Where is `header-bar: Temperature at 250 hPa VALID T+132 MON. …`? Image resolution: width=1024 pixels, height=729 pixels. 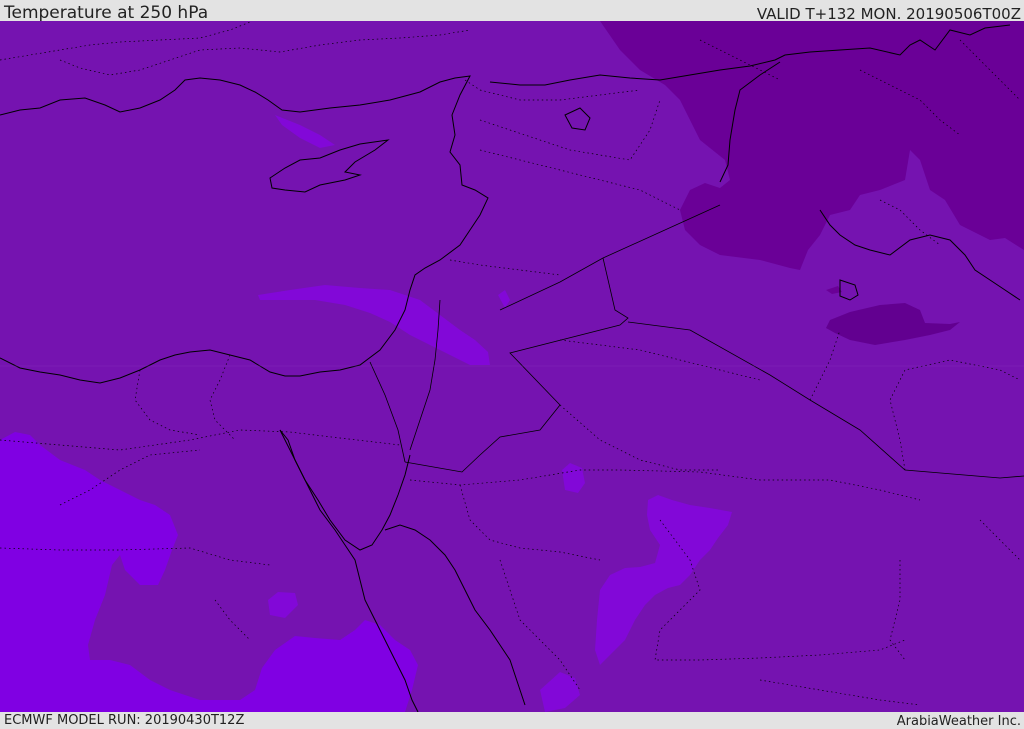 header-bar: Temperature at 250 hPa VALID T+132 MON. … is located at coordinates (512, 11).